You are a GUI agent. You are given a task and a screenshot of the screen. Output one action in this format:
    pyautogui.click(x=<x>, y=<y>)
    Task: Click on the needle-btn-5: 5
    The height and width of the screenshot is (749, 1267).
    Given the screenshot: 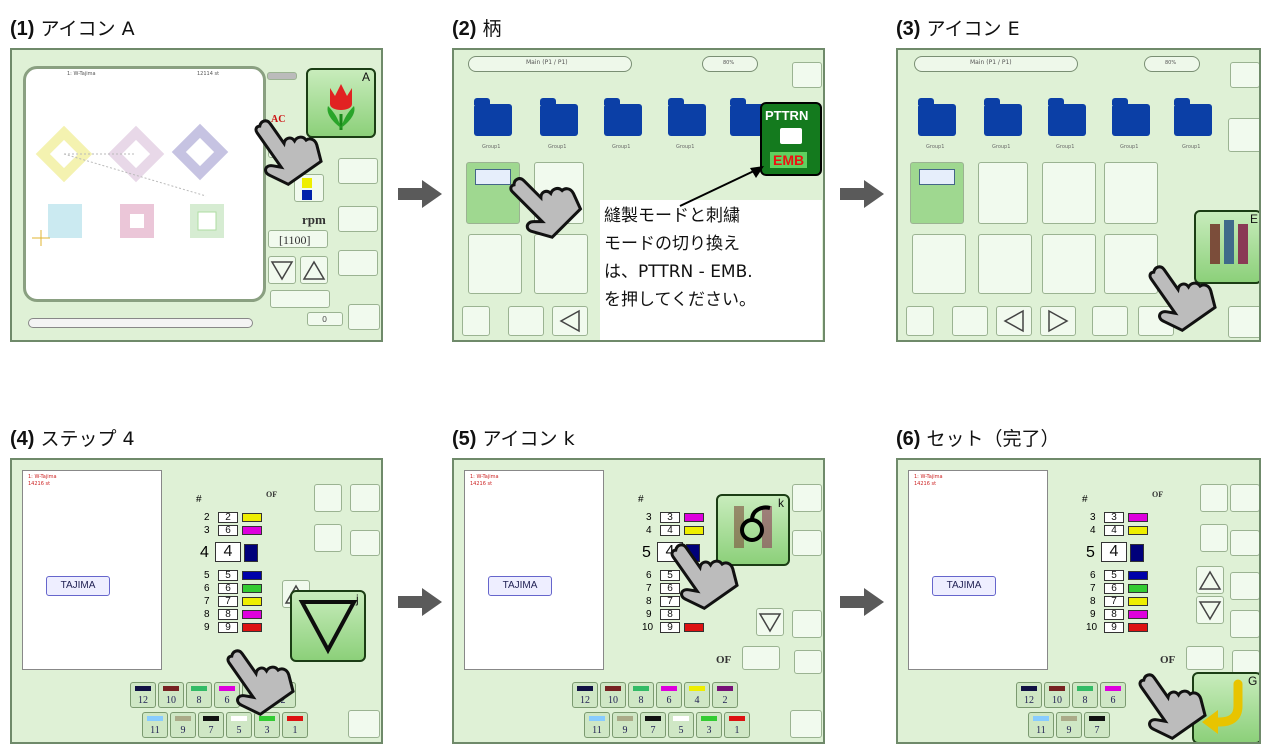 What is the action you would take?
    pyautogui.click(x=681, y=725)
    